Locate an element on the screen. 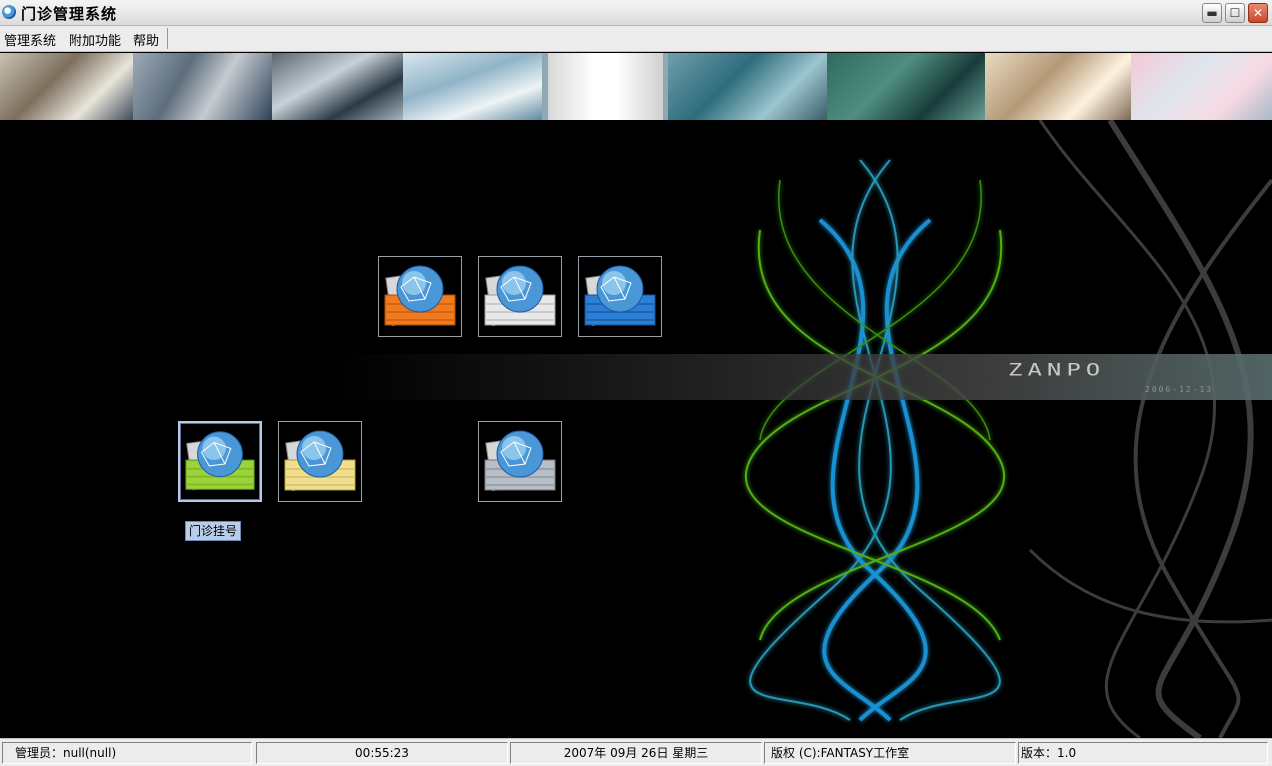  nursing-photo is located at coordinates (1201, 86).